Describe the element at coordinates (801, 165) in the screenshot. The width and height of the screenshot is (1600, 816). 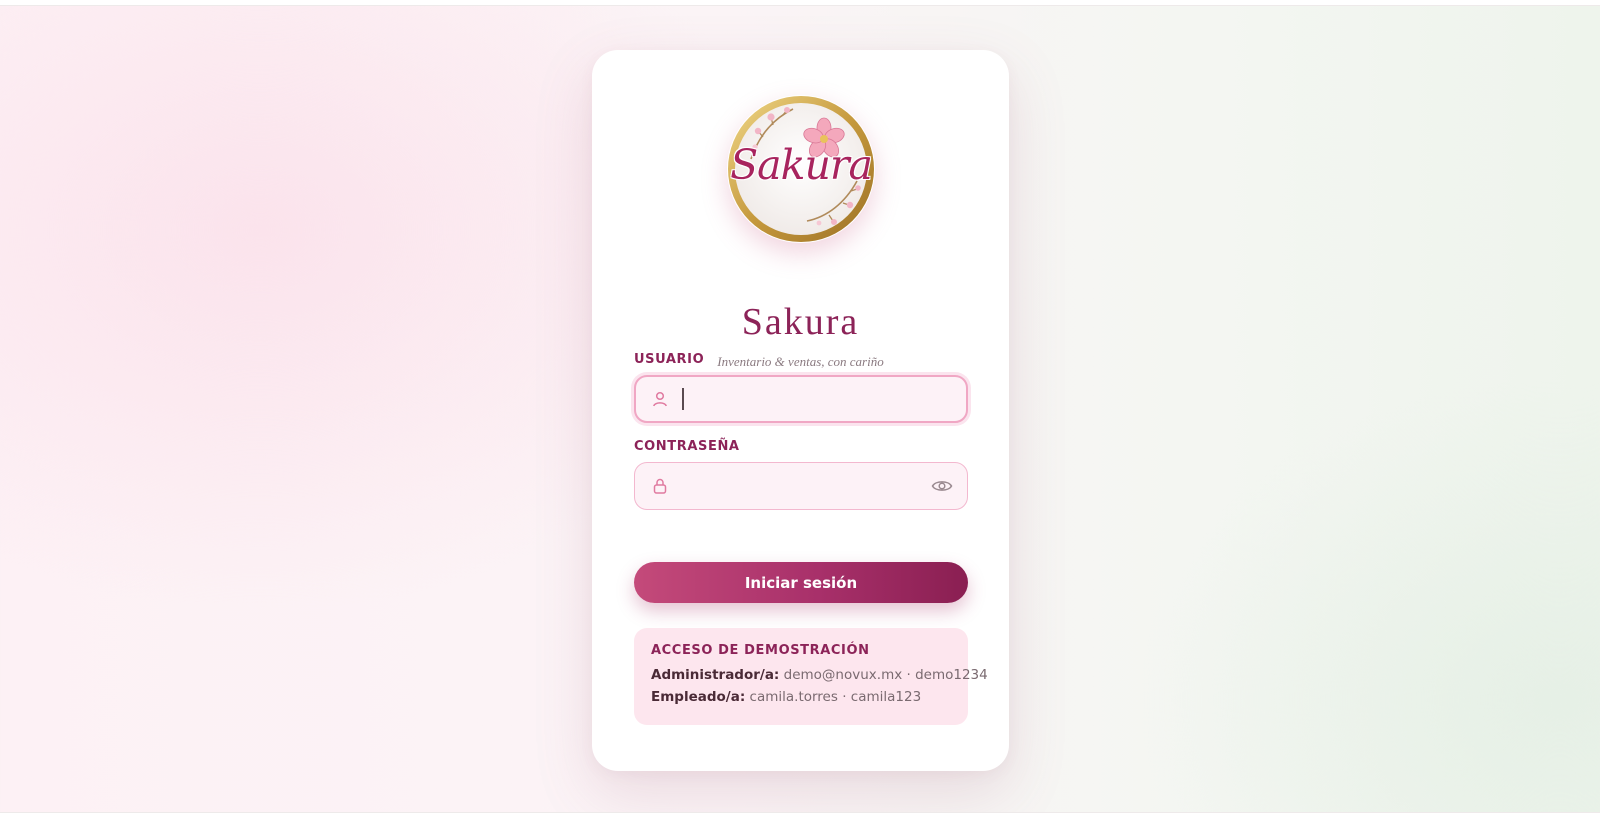
I see `logo-wordmark: Sakura` at that location.